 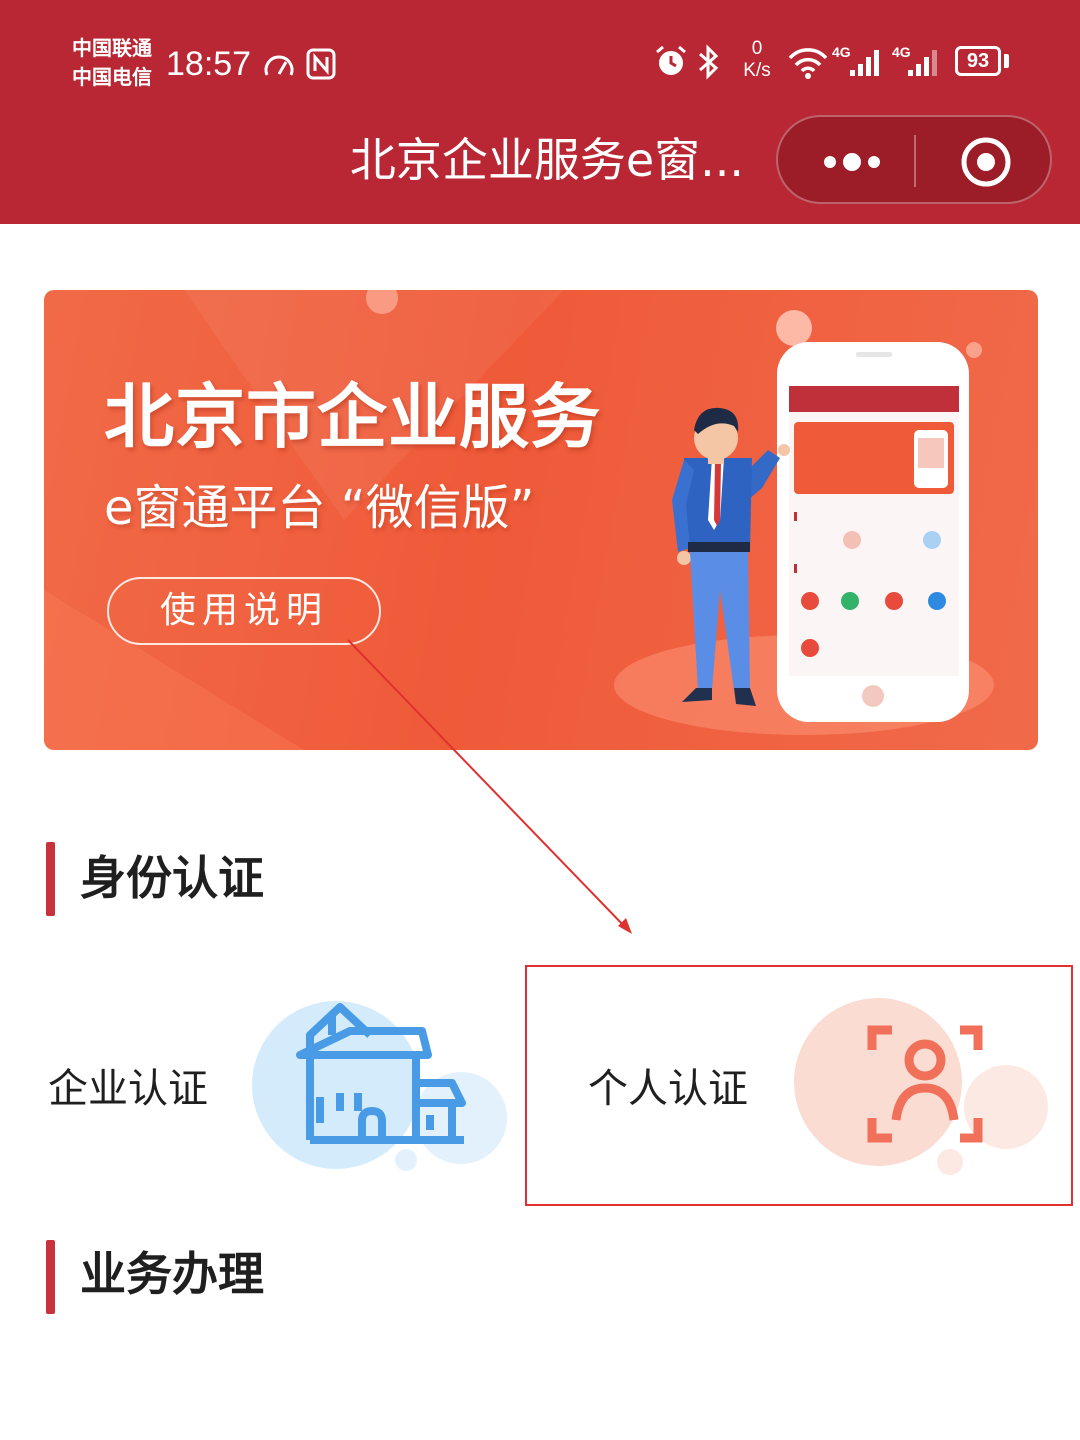 What do you see at coordinates (489, 786) in the screenshot?
I see `annotation-overlay` at bounding box center [489, 786].